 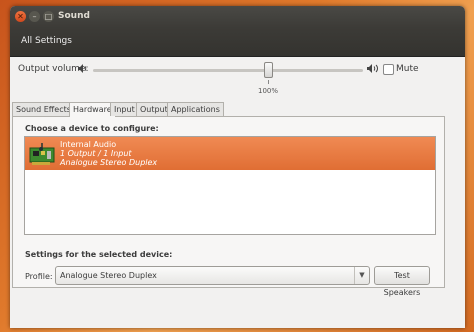 What do you see at coordinates (74, 16) in the screenshot?
I see `window-title: Sound` at bounding box center [74, 16].